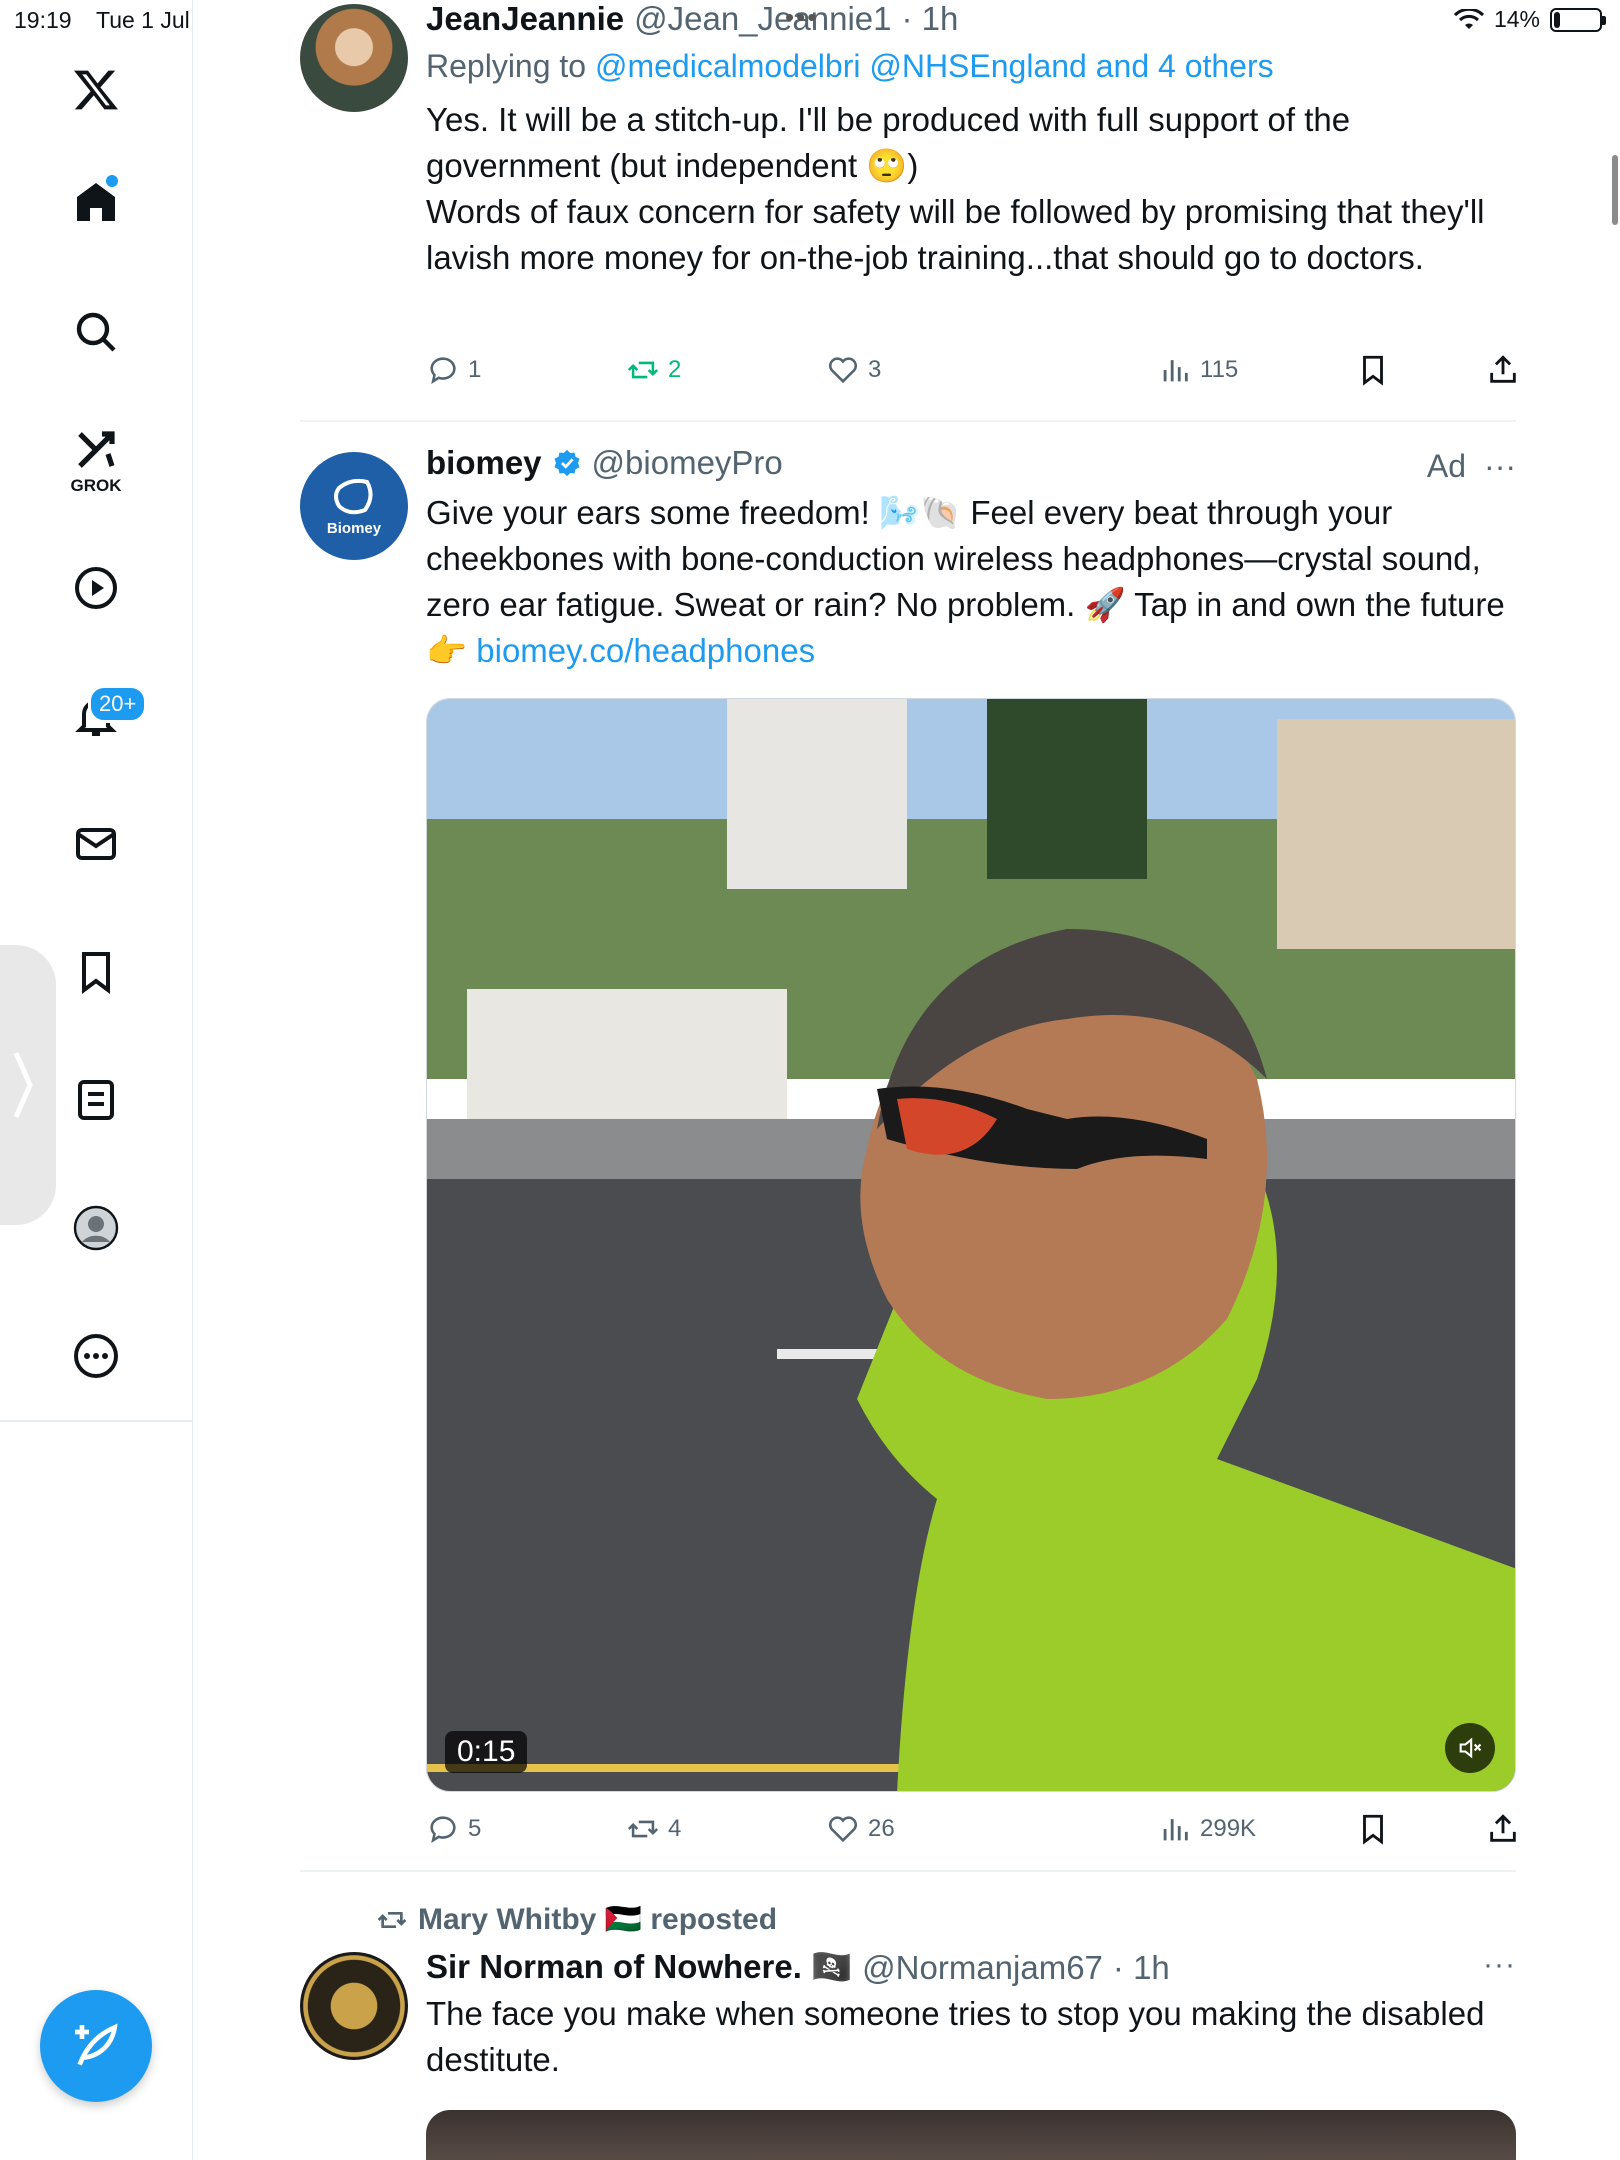 The height and width of the screenshot is (2160, 1620). Describe the element at coordinates (96, 332) in the screenshot. I see `search-icon` at that location.